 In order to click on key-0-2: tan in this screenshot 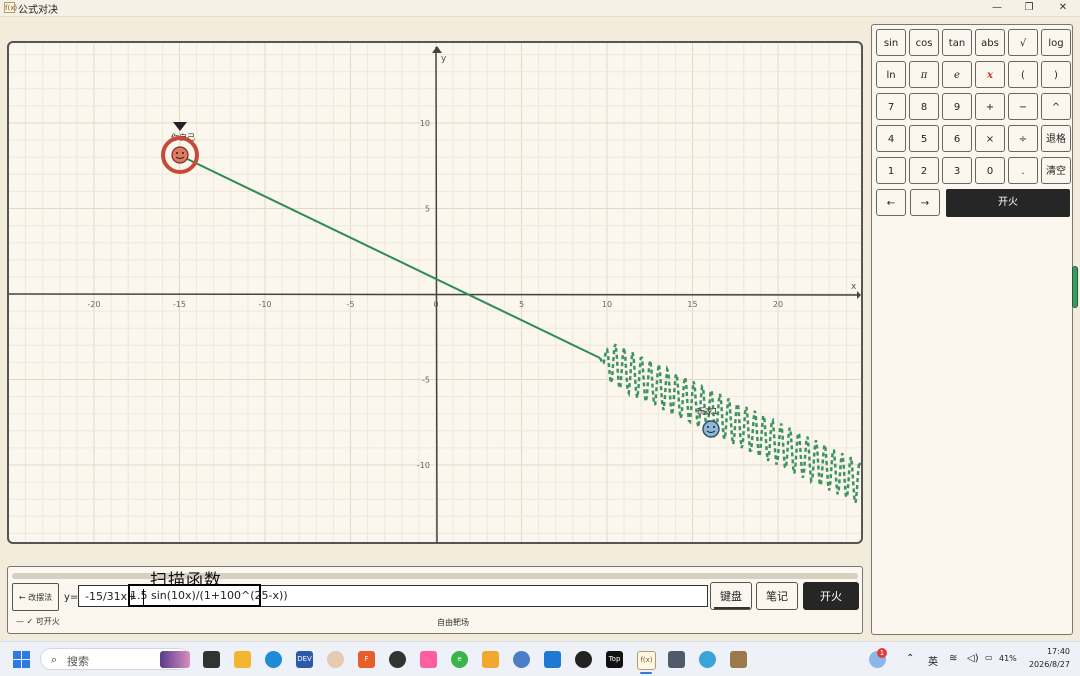, I will do `click(957, 42)`.